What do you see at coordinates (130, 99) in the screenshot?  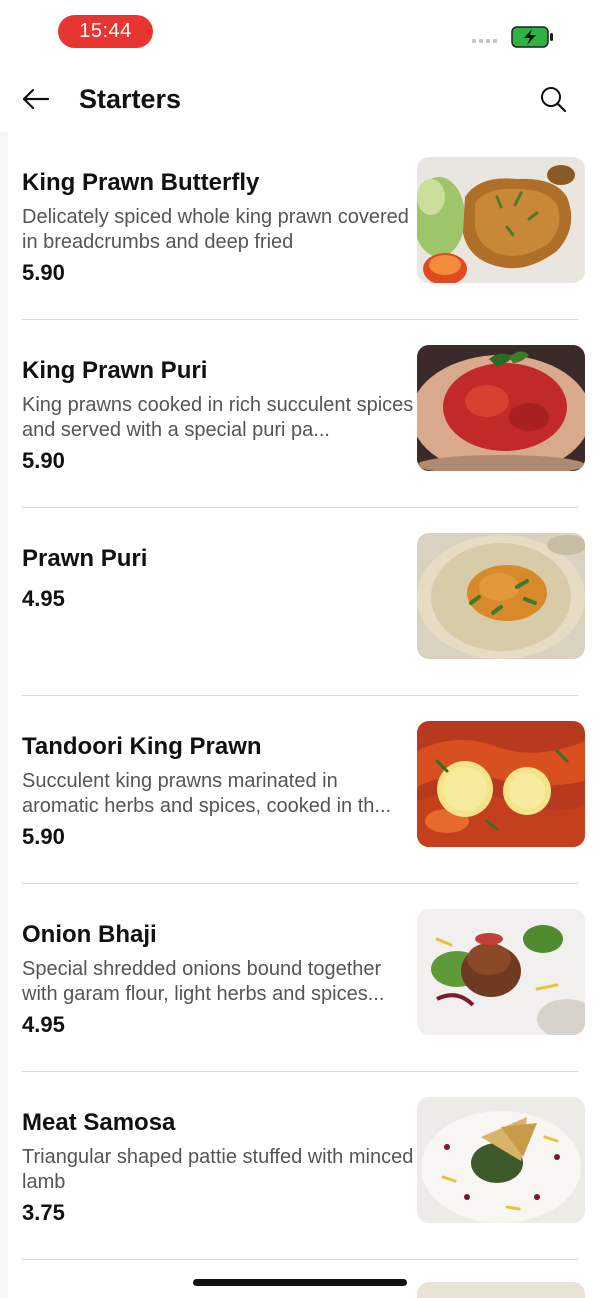 I see `page-title: Starters` at bounding box center [130, 99].